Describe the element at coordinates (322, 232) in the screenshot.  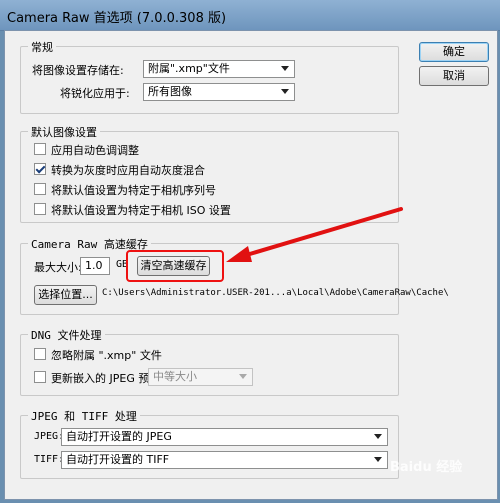
I see `arrow-shaft` at that location.